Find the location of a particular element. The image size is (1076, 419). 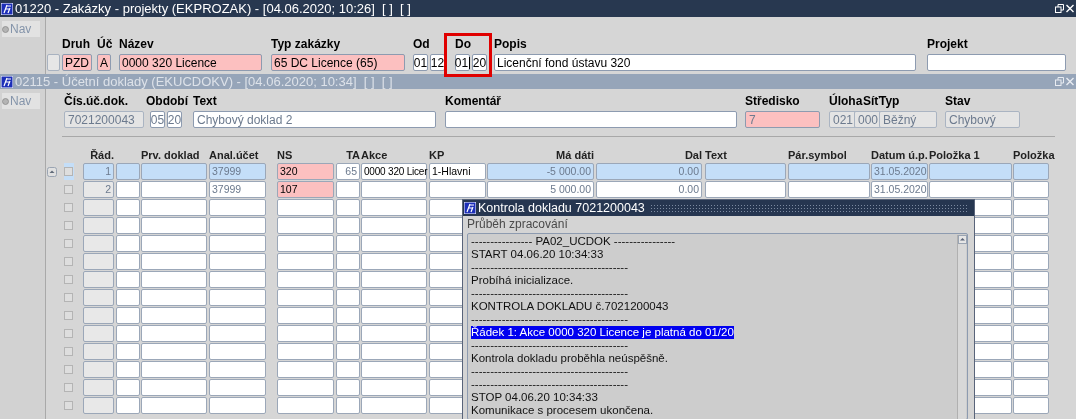

input-field: 05 is located at coordinates (157, 119).